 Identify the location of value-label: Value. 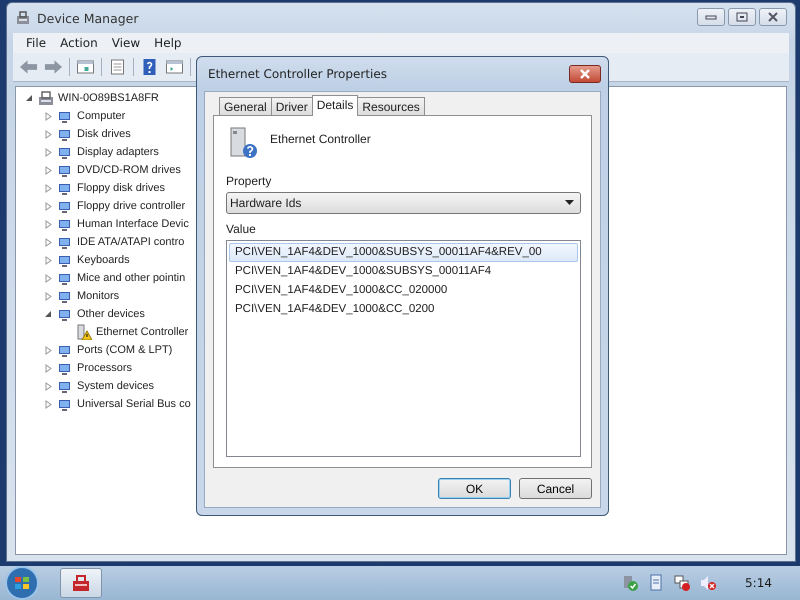
(241, 229).